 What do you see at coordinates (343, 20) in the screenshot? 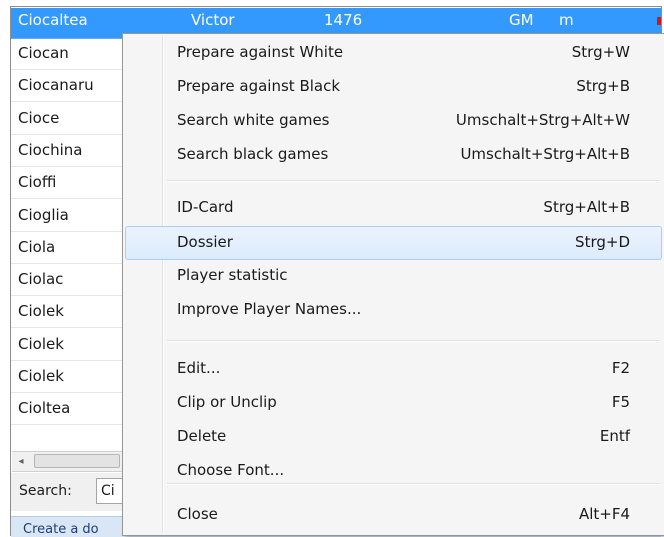
I see `player-elo-cell: 1476` at bounding box center [343, 20].